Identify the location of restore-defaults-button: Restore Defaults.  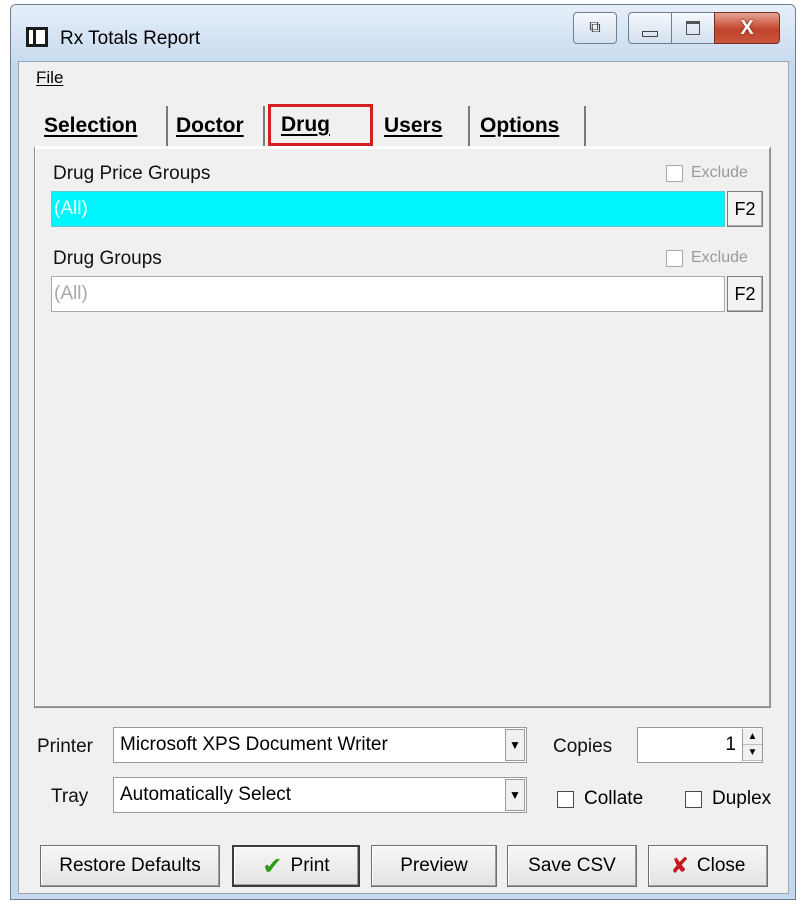
(130, 866).